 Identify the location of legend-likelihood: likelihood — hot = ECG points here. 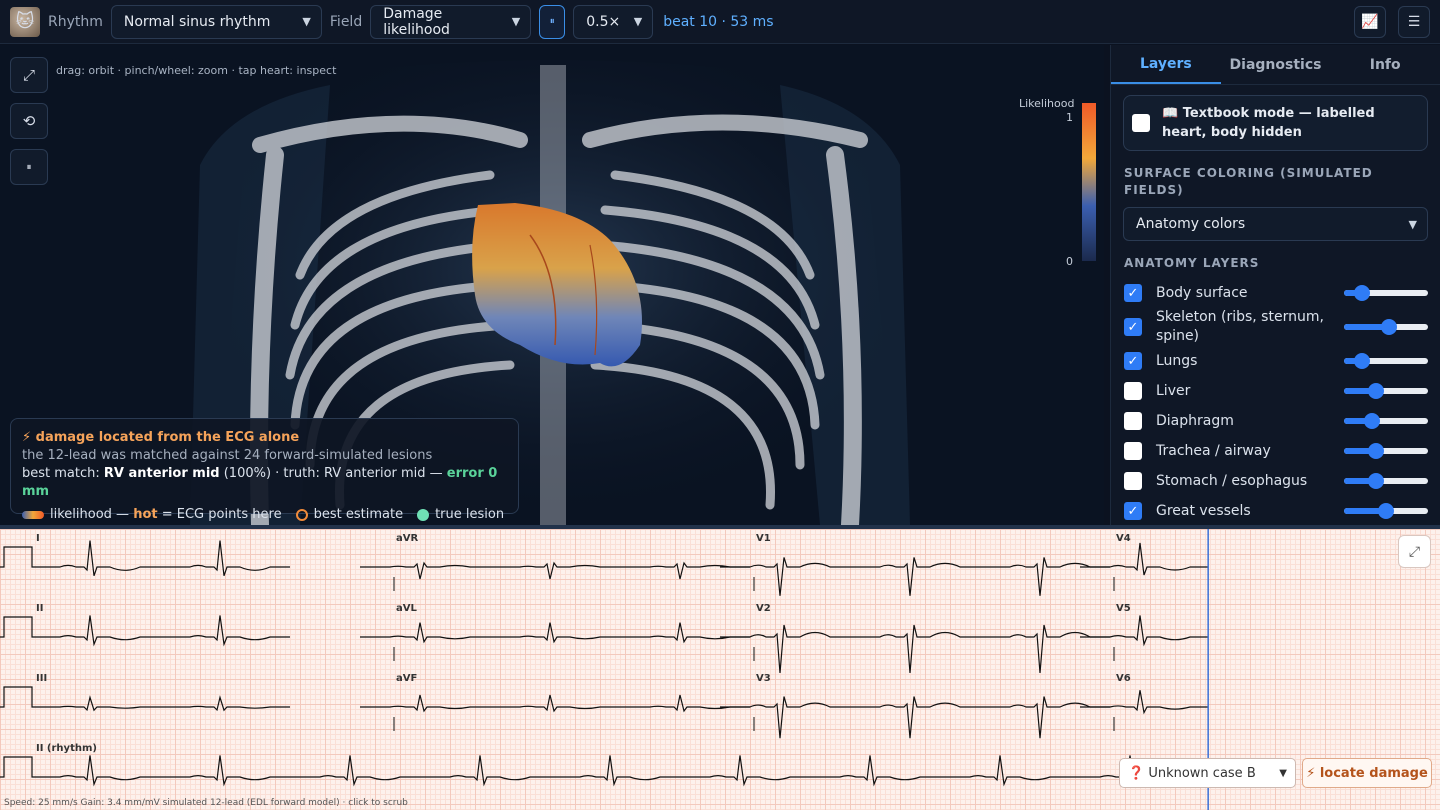
(166, 515).